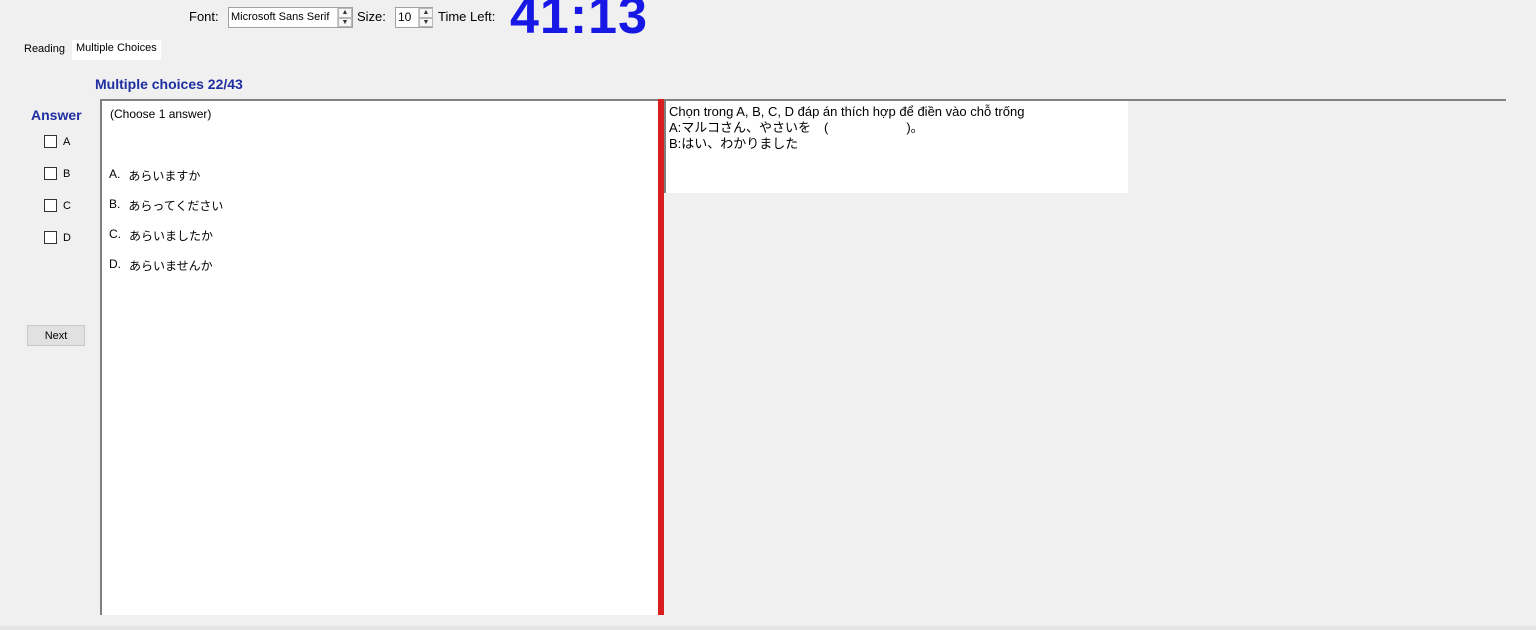  I want to click on question-option-c: C. あらいましたか, so click(161, 235).